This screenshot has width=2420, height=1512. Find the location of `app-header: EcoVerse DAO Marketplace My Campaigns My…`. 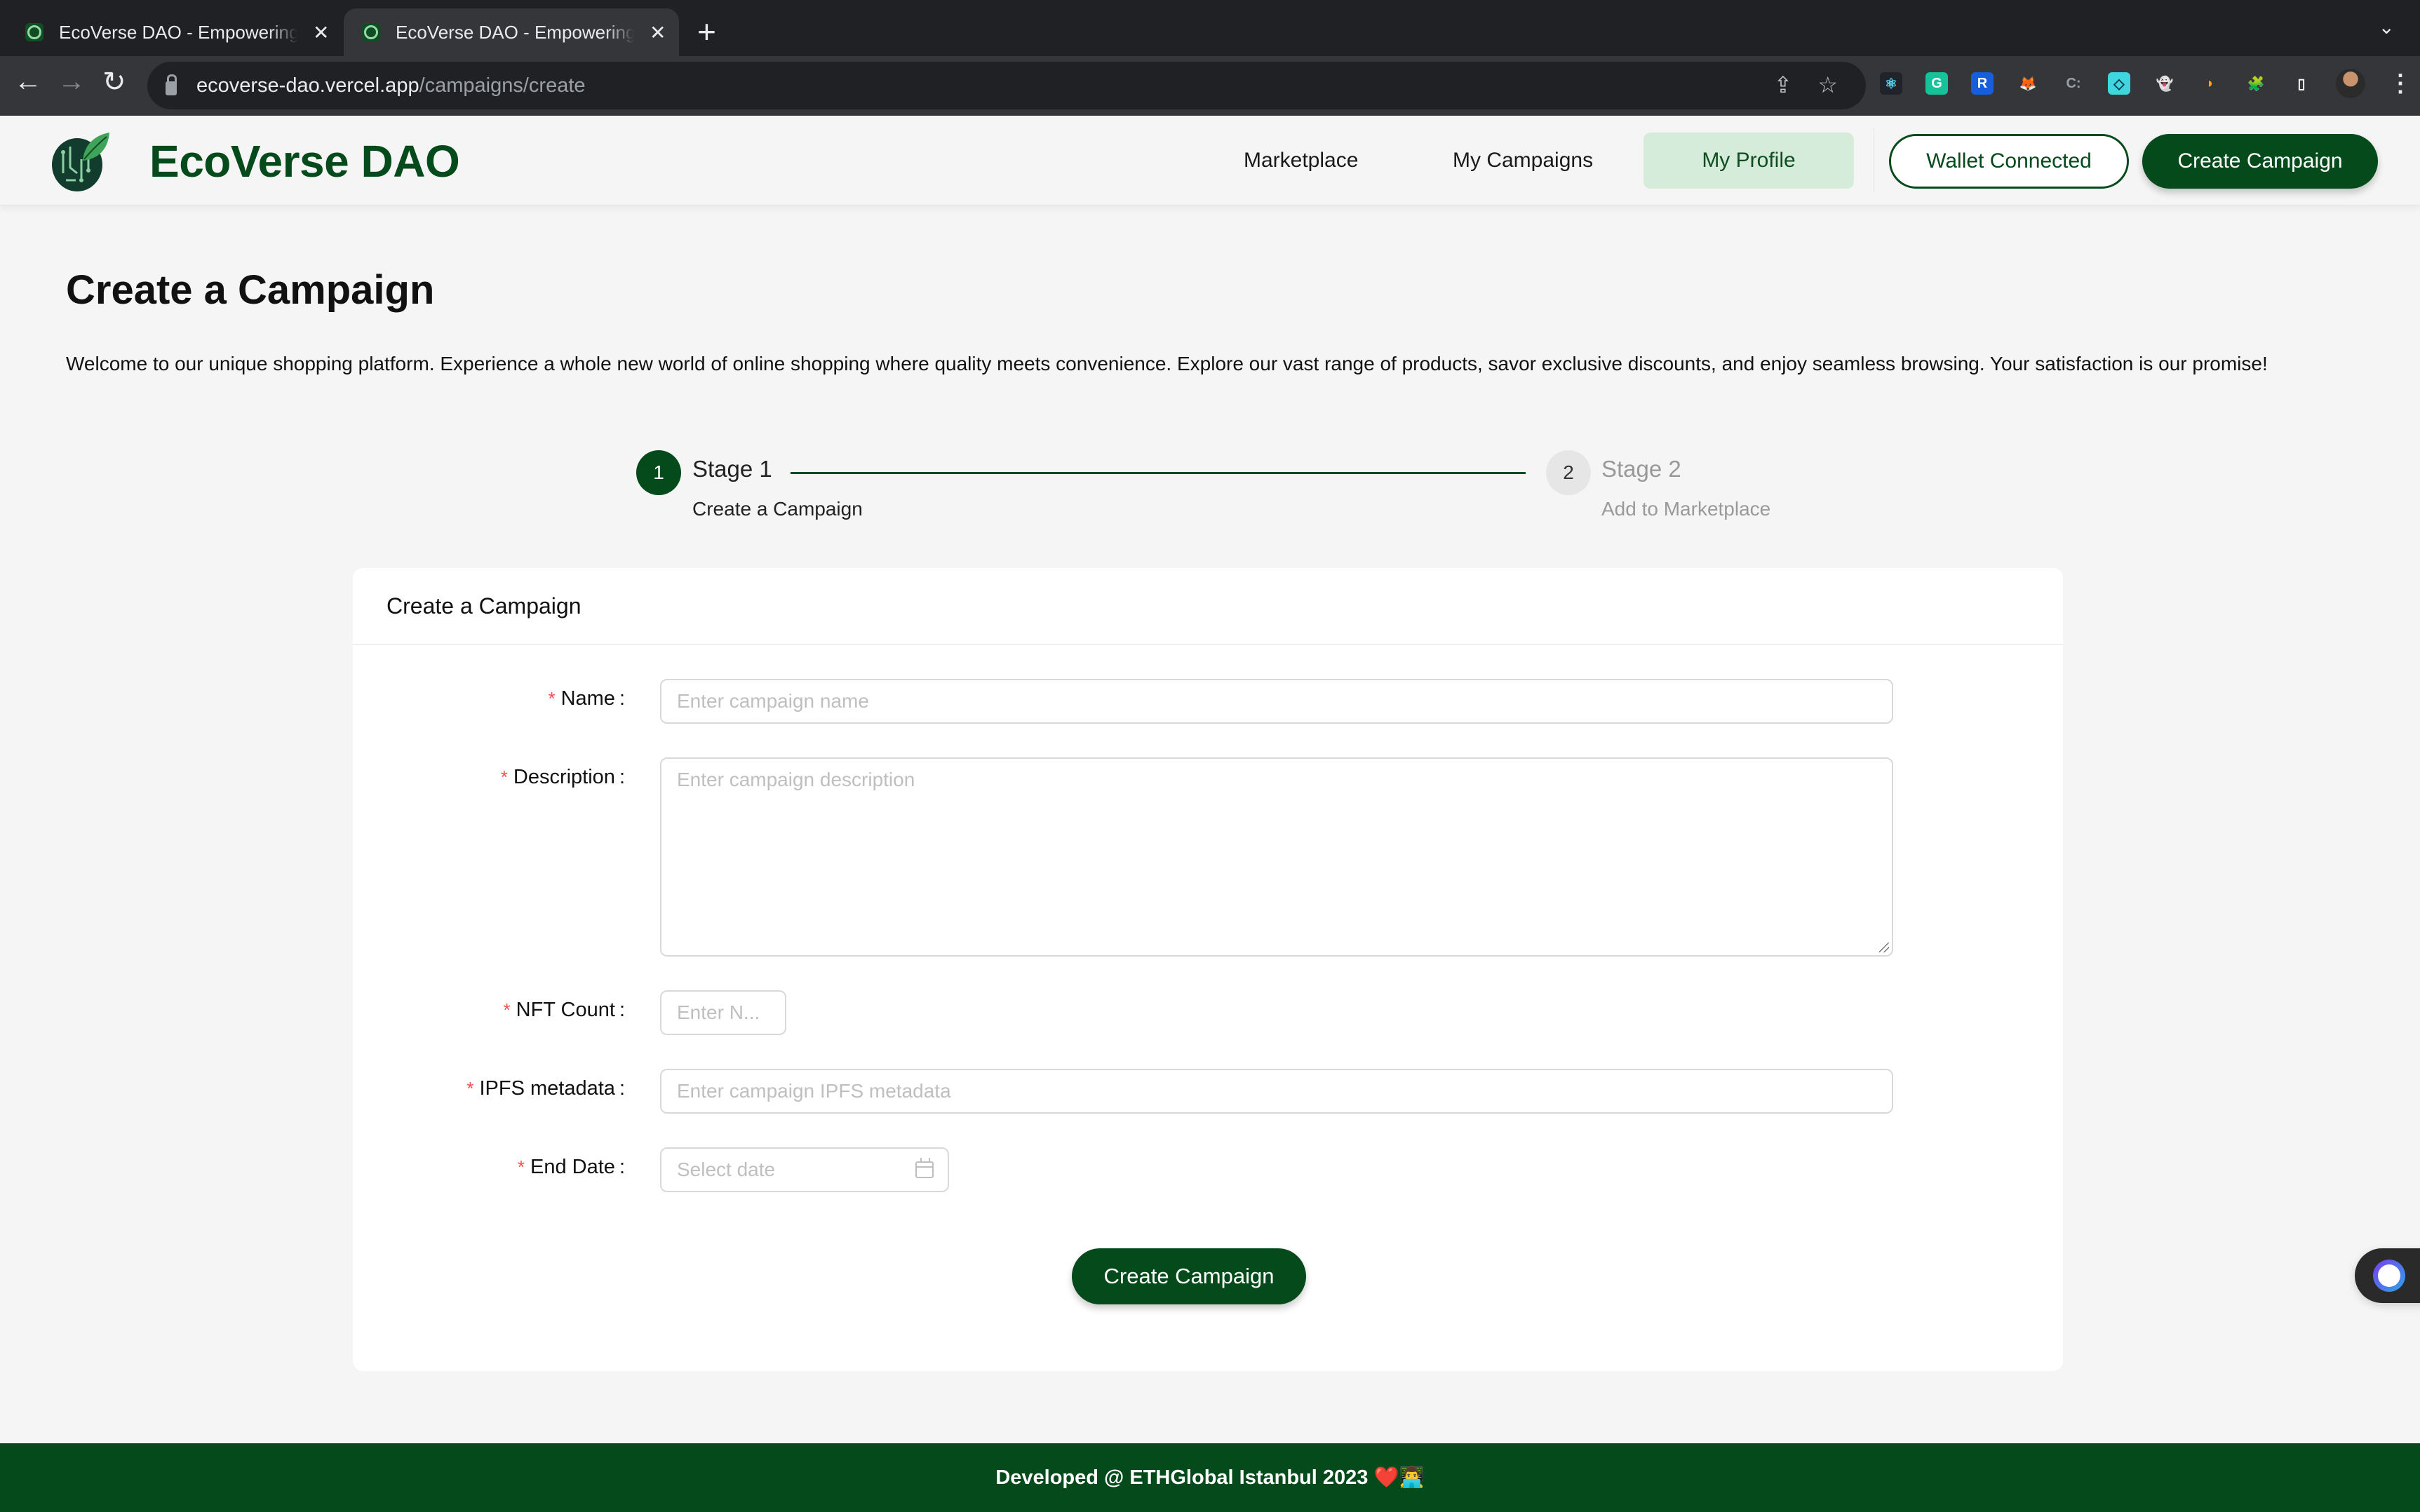

app-header: EcoVerse DAO Marketplace My Campaigns My… is located at coordinates (1210, 160).